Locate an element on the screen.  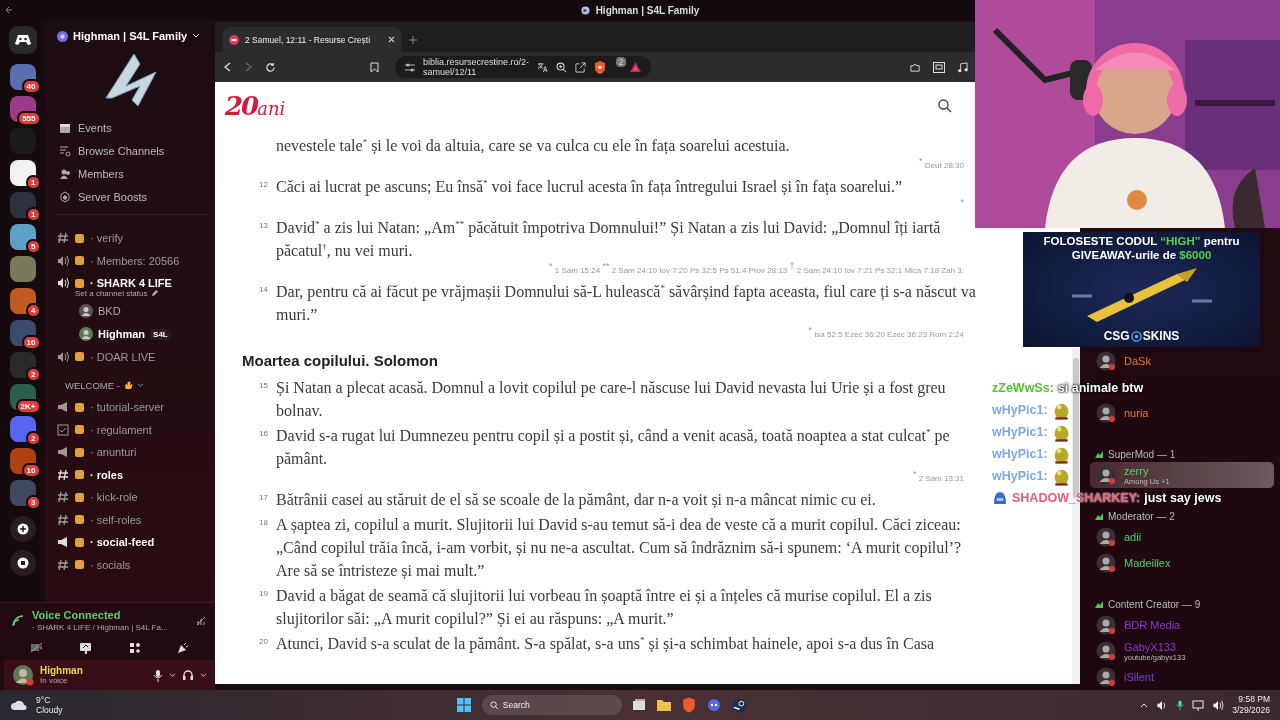
channel-name: · SHARK 4 LIFE is located at coordinates (131, 283).